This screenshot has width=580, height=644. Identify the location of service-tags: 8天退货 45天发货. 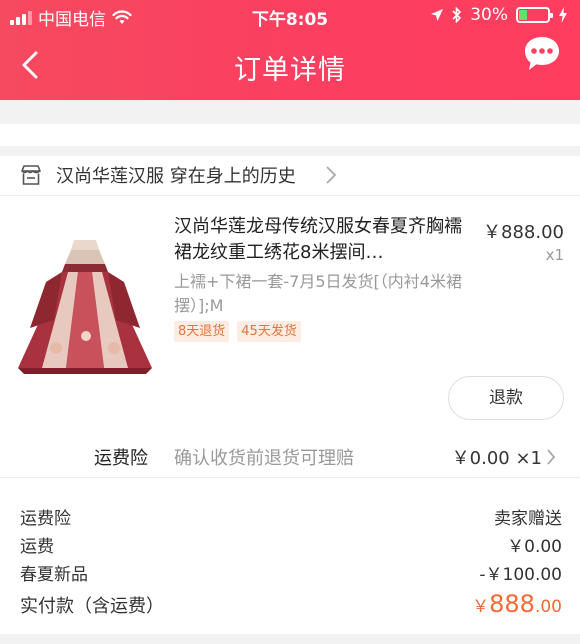
(237, 331).